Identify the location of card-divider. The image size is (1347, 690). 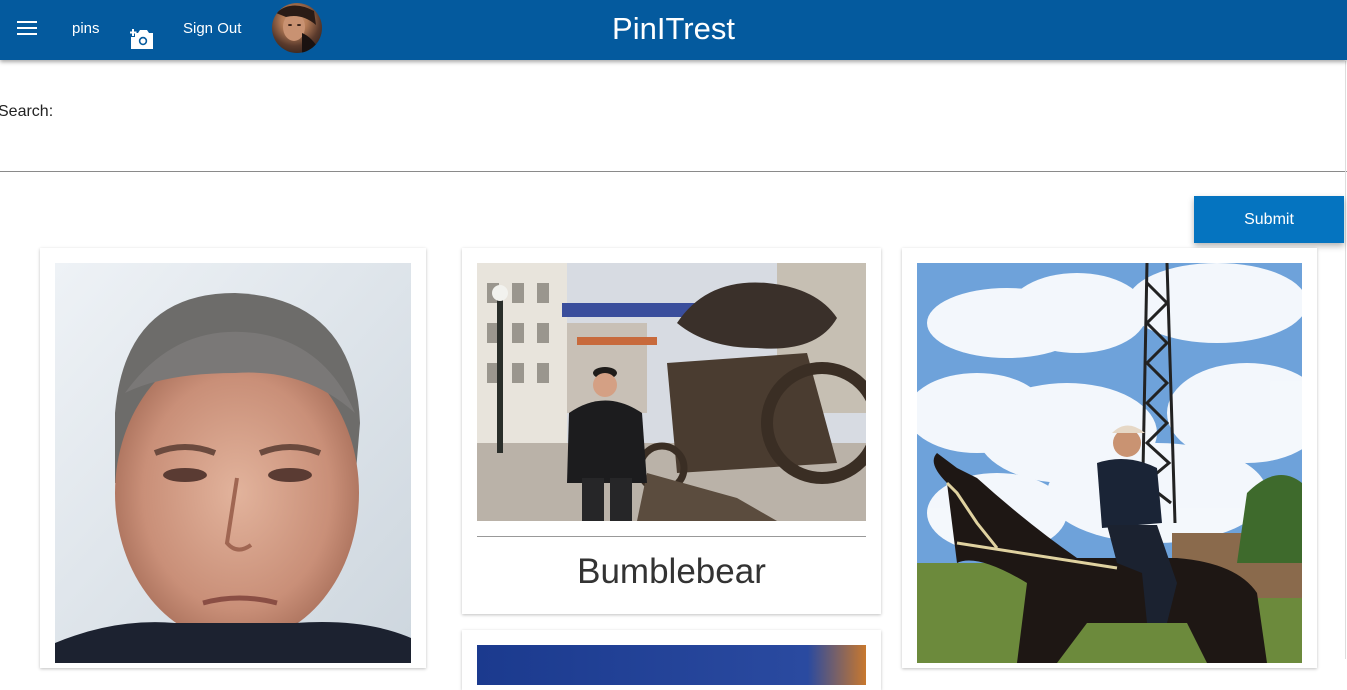
(671, 536).